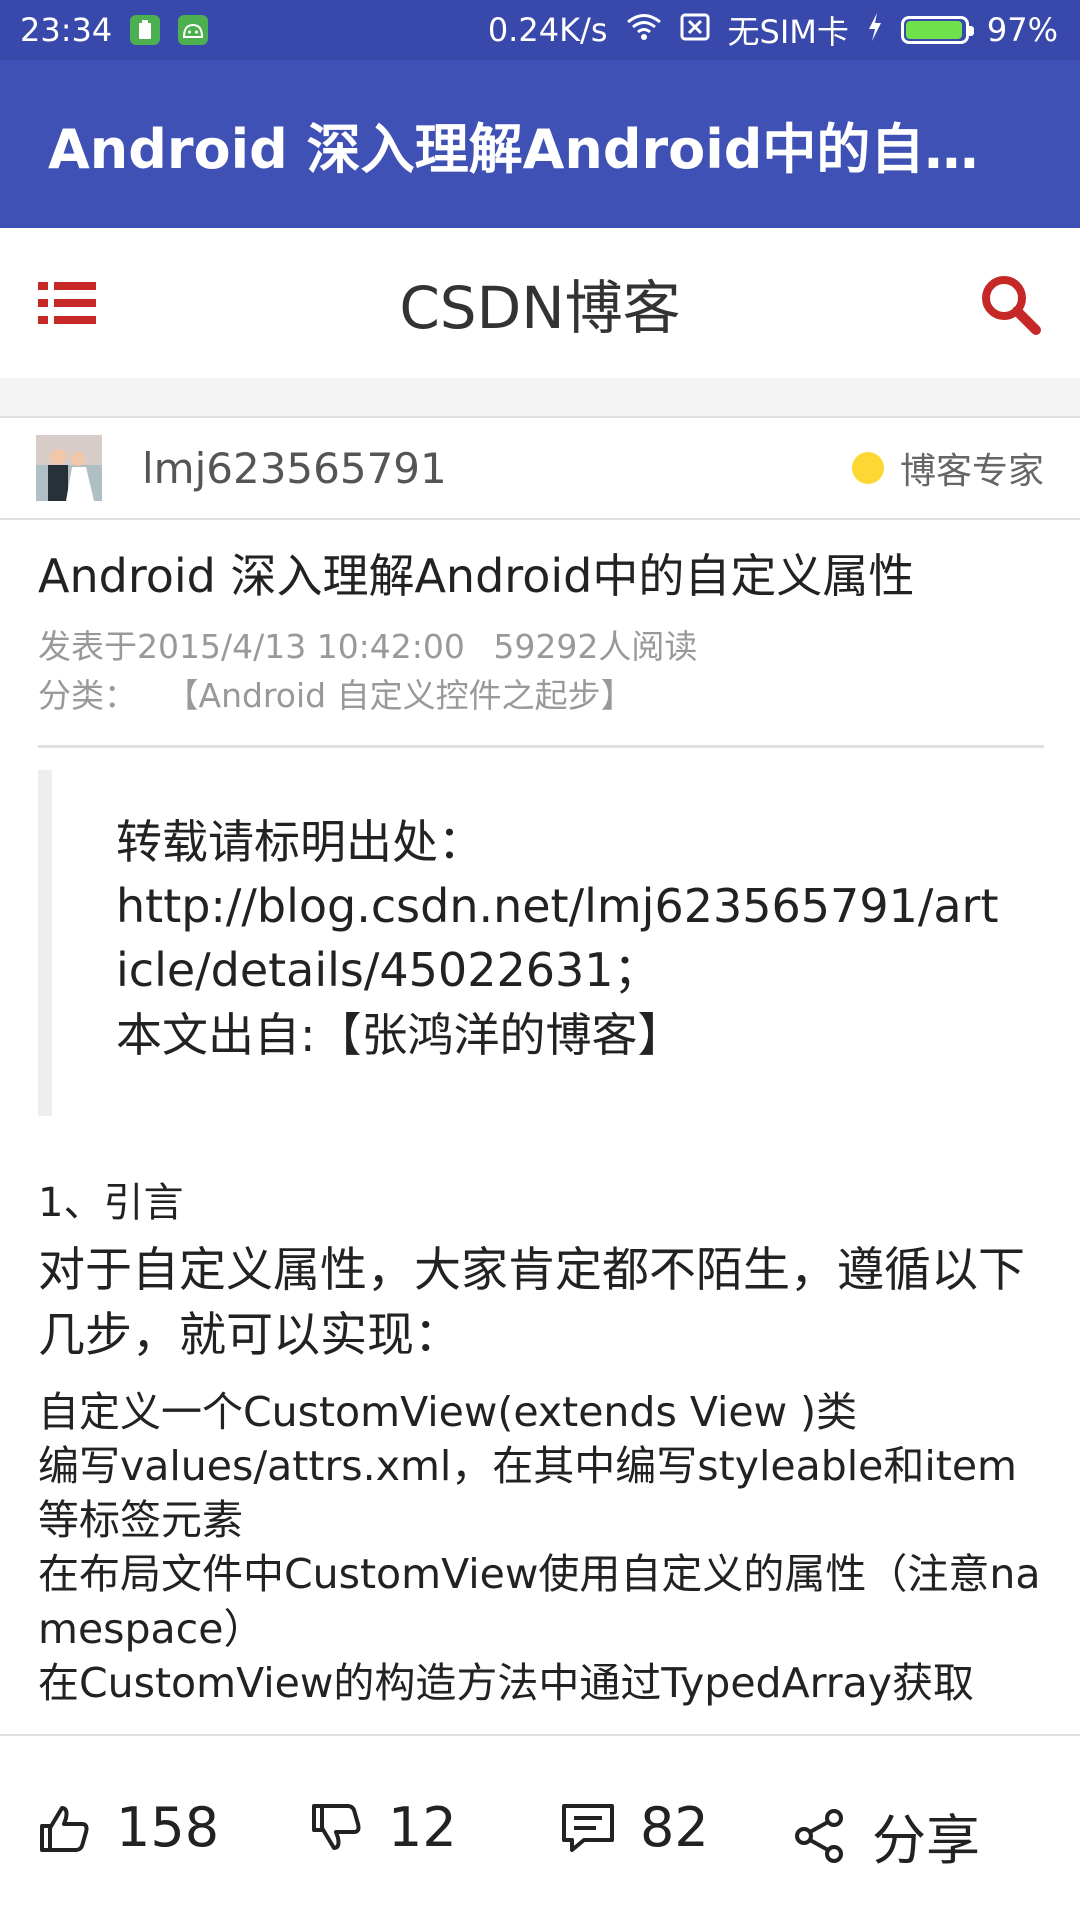 The width and height of the screenshot is (1080, 1920). Describe the element at coordinates (531, 1303) in the screenshot. I see `lead-paragraph: 对于自定义属性，大家肯定都不陌生，遵循以下几步，就可以实现：` at that location.